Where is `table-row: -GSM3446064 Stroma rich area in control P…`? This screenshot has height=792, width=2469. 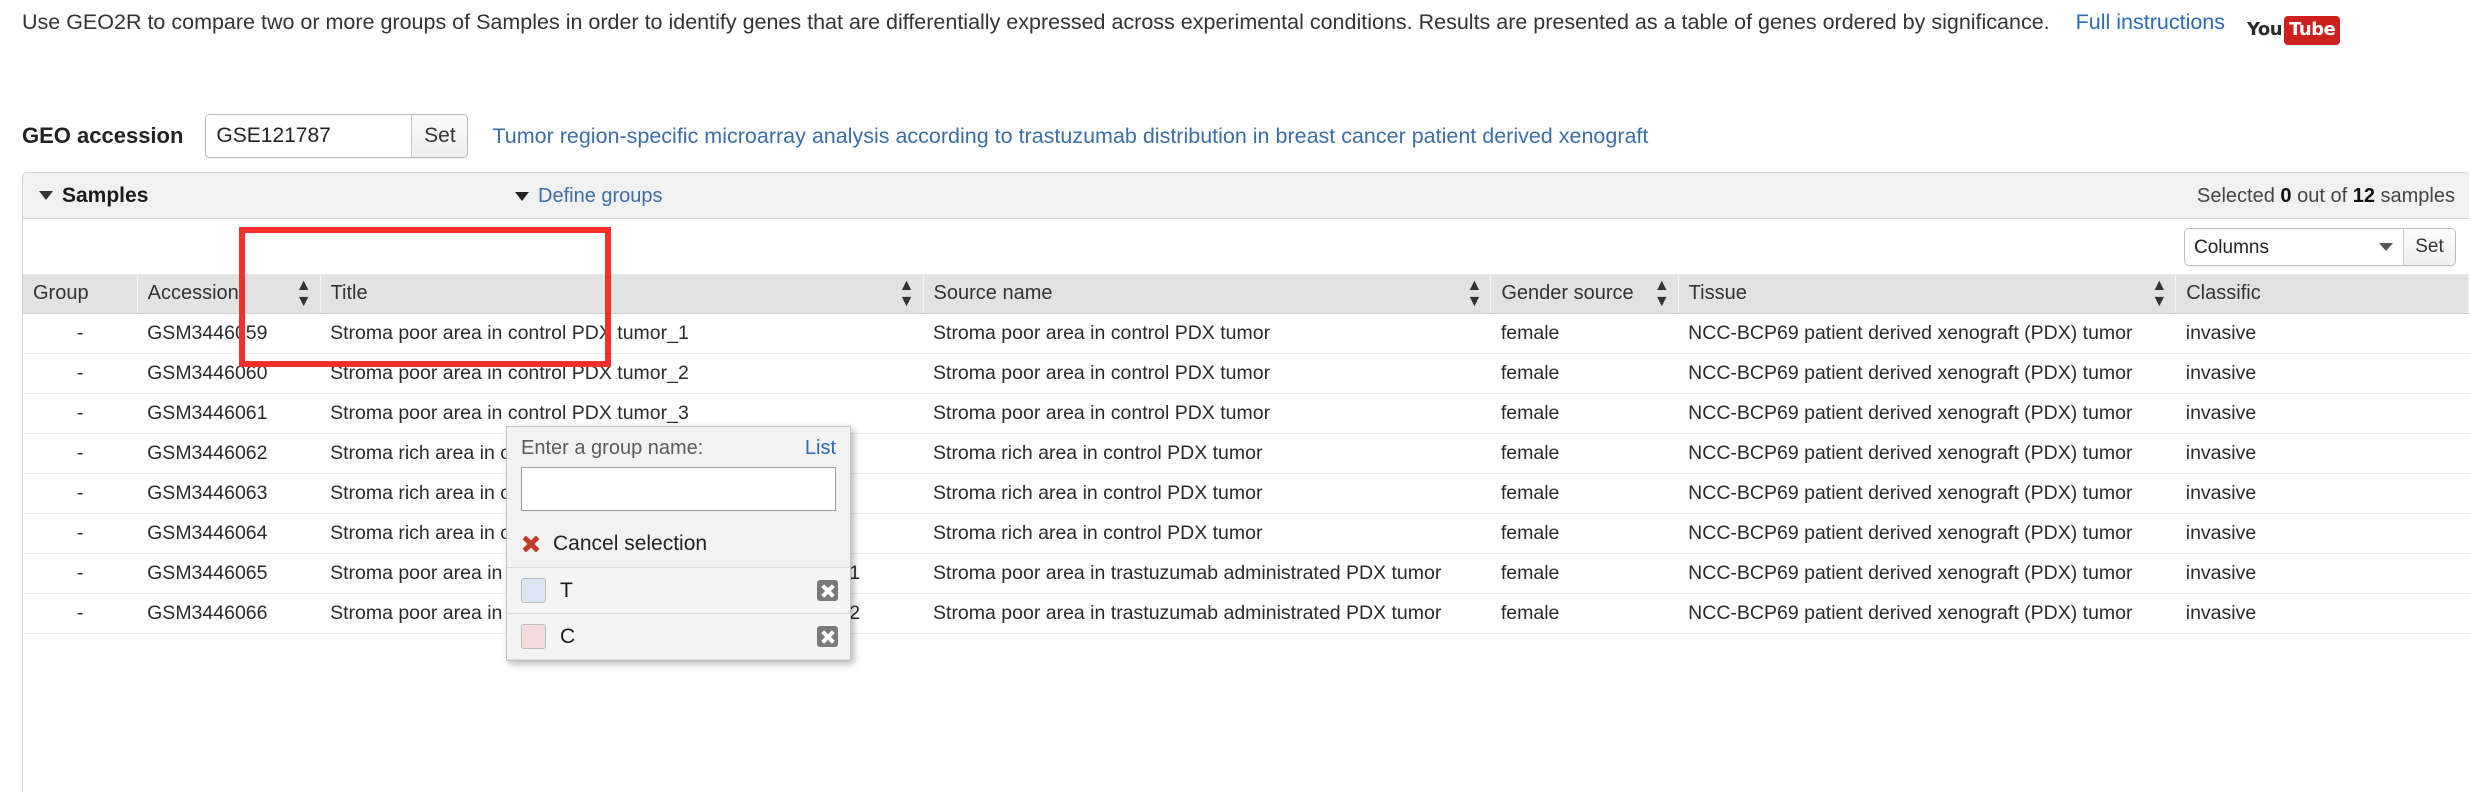
table-row: -GSM3446064 Stroma rich area in control P… is located at coordinates (1246, 533).